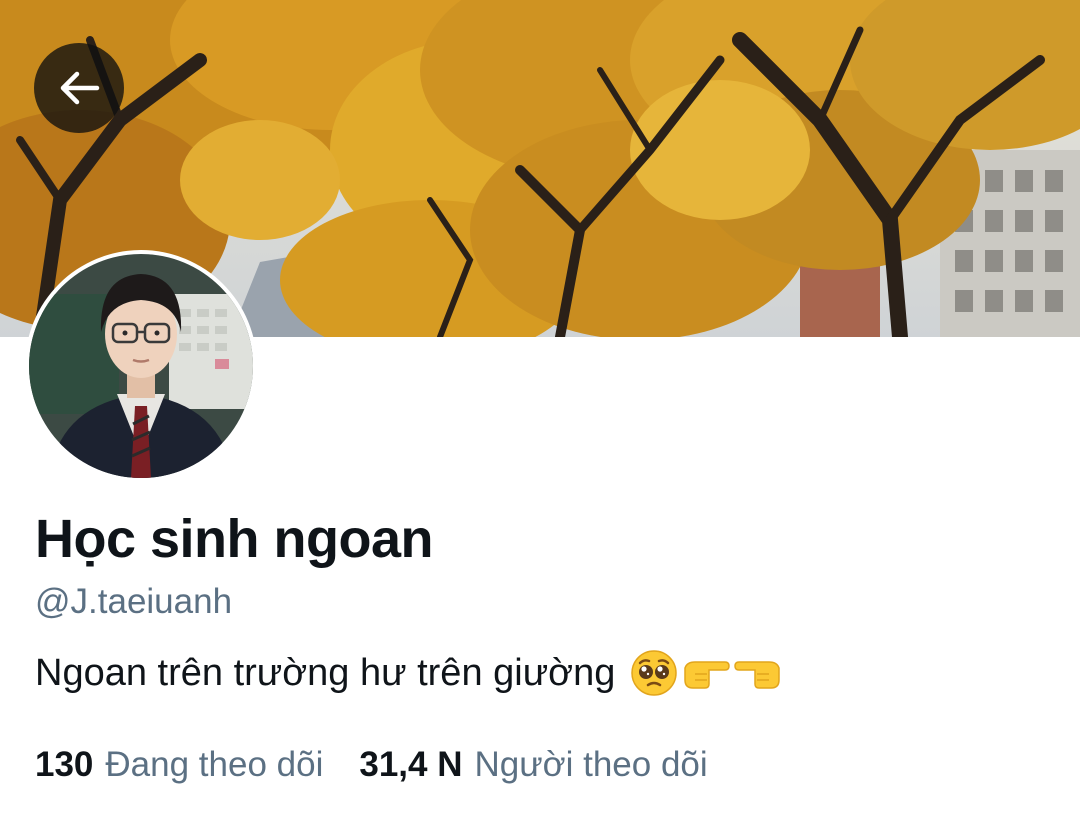  I want to click on back-arrow-icon, so click(80, 88).